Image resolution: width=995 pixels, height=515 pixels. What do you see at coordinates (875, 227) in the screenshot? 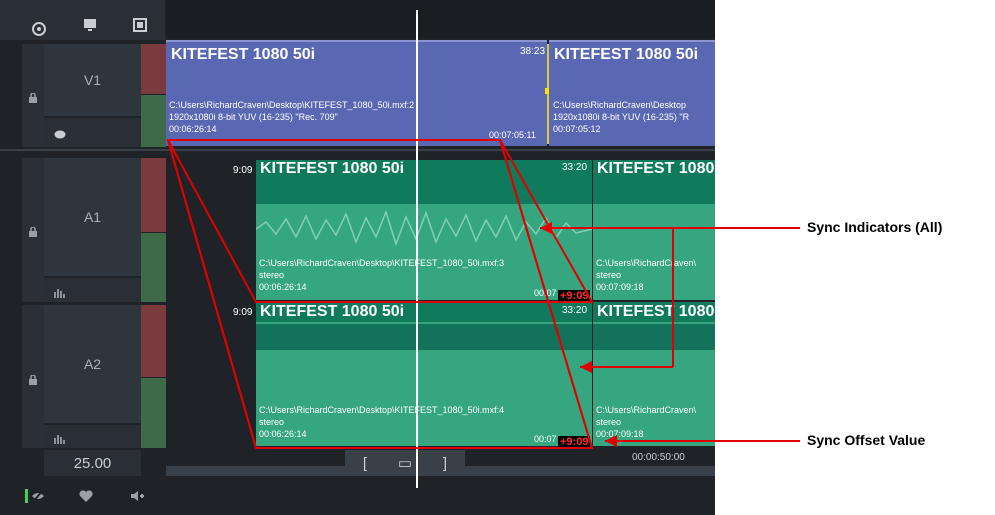
I see `callout-sync-indicators: Sync Indicators (All)` at bounding box center [875, 227].